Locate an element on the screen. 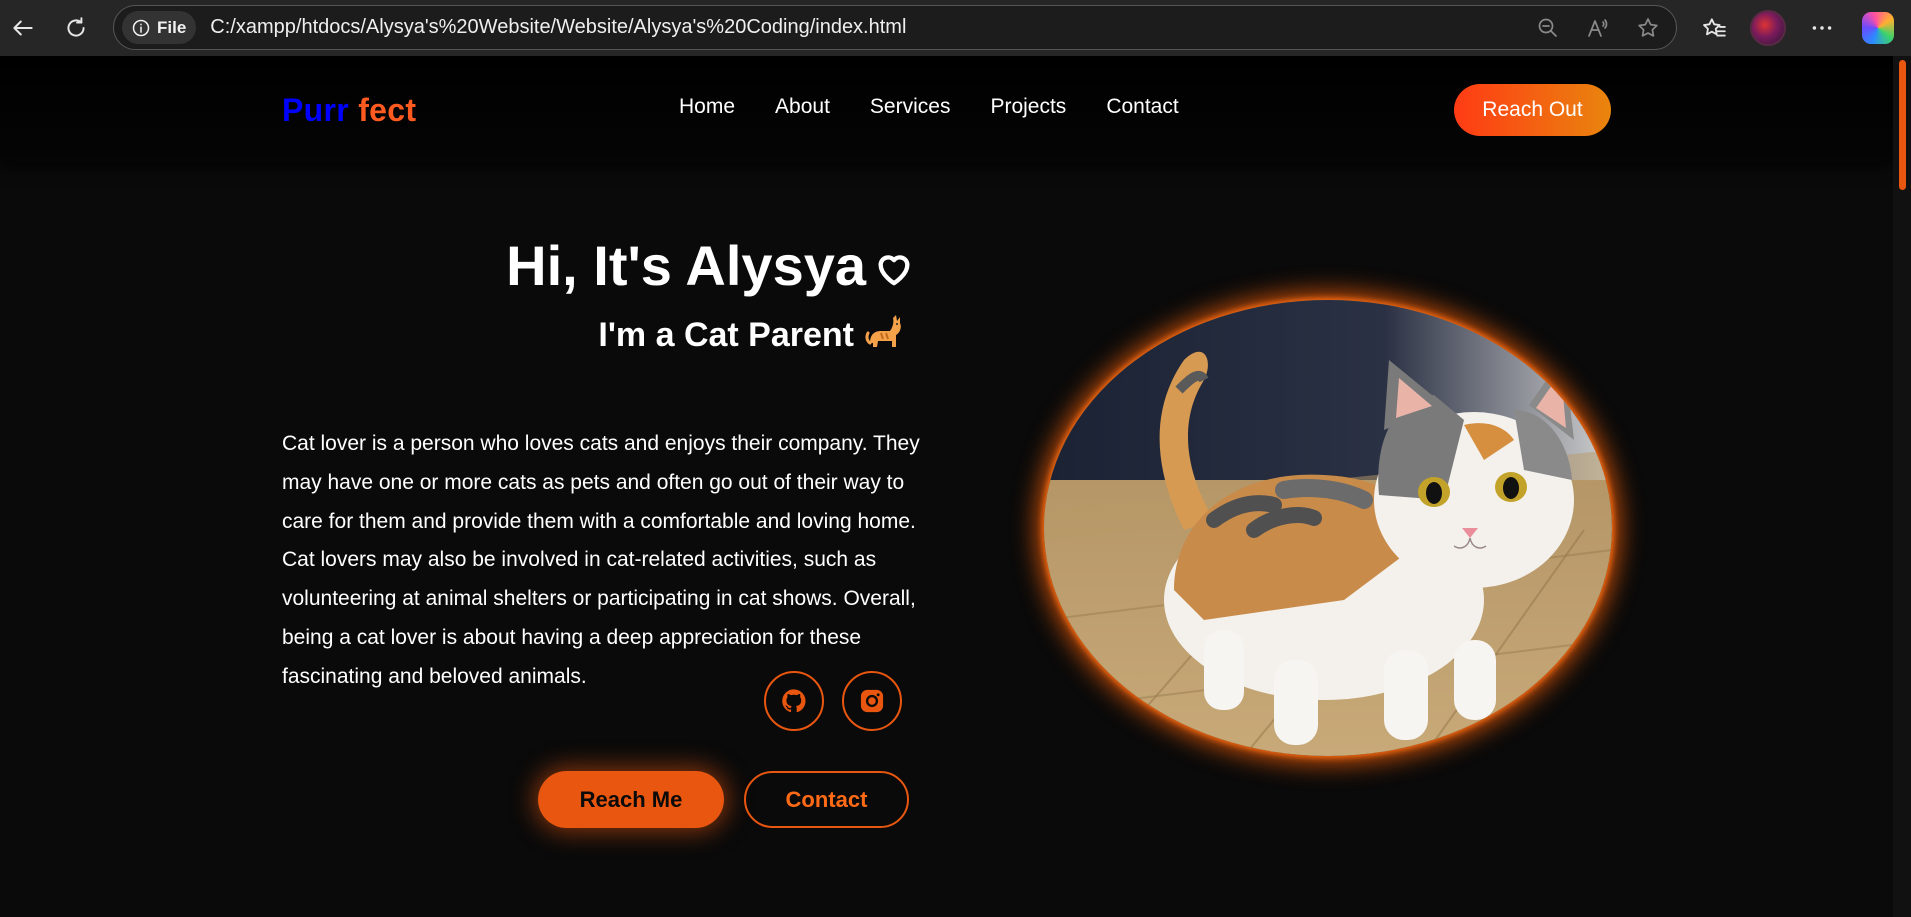 Image resolution: width=1911 pixels, height=917 pixels. github-icon is located at coordinates (794, 701).